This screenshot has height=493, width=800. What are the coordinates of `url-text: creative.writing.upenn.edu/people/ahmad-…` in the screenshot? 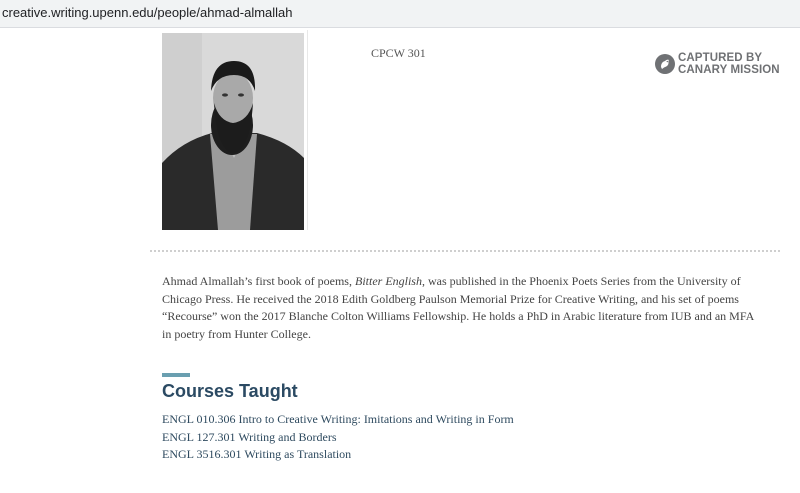 It's located at (147, 12).